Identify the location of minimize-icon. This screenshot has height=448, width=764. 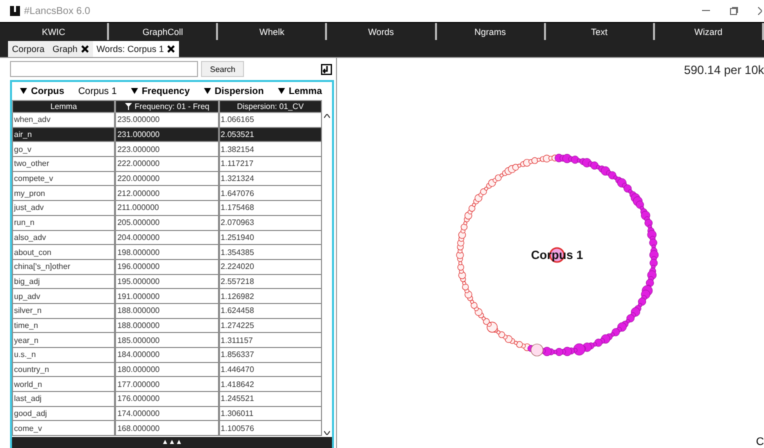
(706, 11).